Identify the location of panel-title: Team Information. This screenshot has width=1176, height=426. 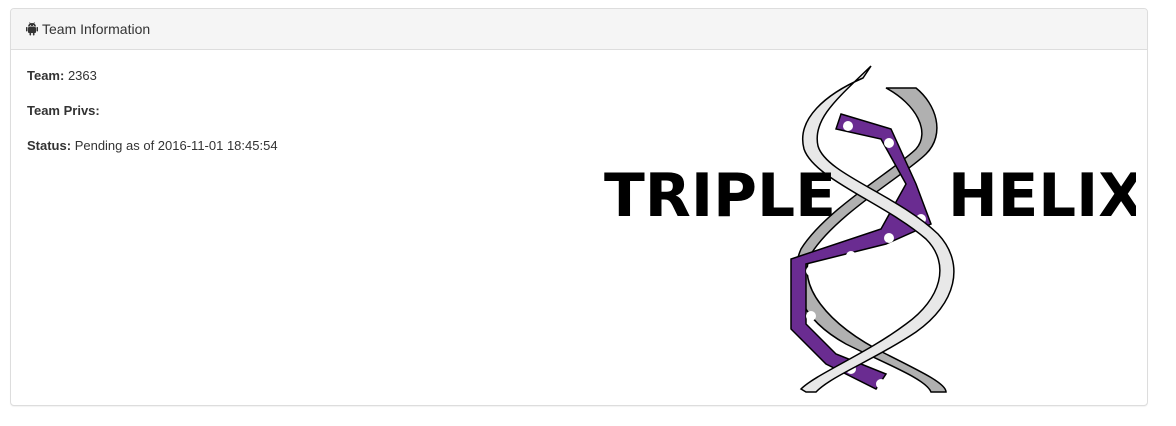
(96, 29).